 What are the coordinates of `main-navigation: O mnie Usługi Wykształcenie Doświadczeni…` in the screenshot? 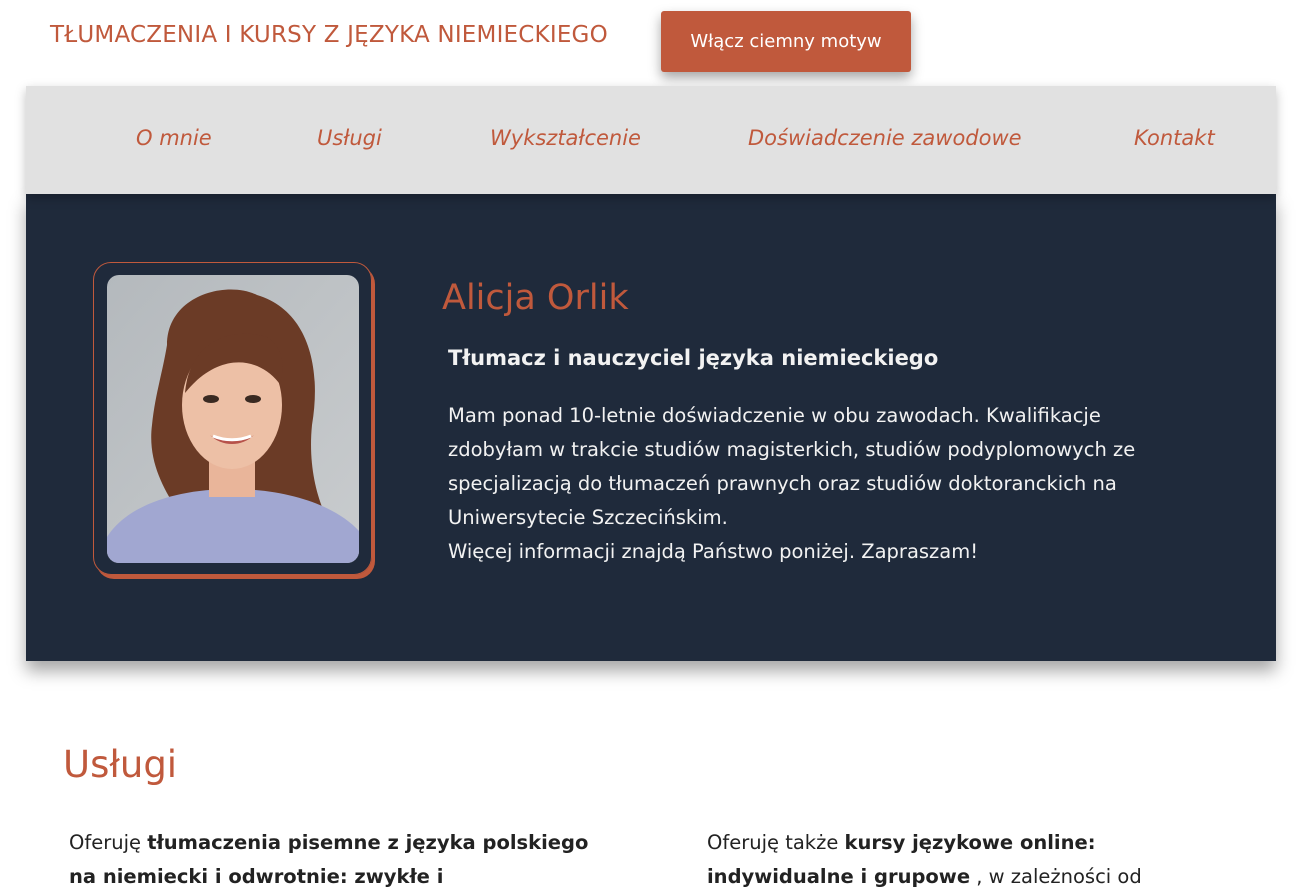 It's located at (651, 140).